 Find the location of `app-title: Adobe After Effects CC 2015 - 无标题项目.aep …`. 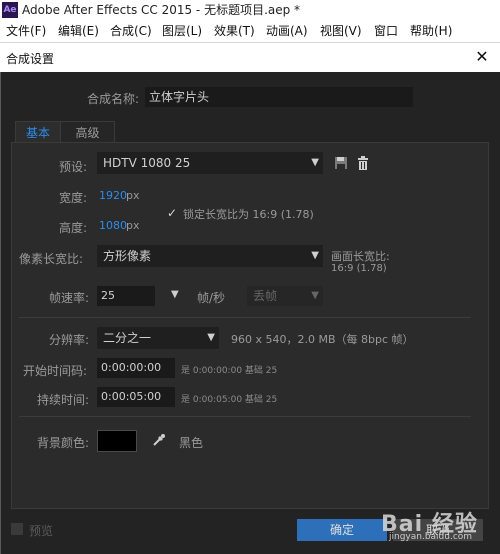

app-title: Adobe After Effects CC 2015 - 无标题项目.aep … is located at coordinates (161, 10).